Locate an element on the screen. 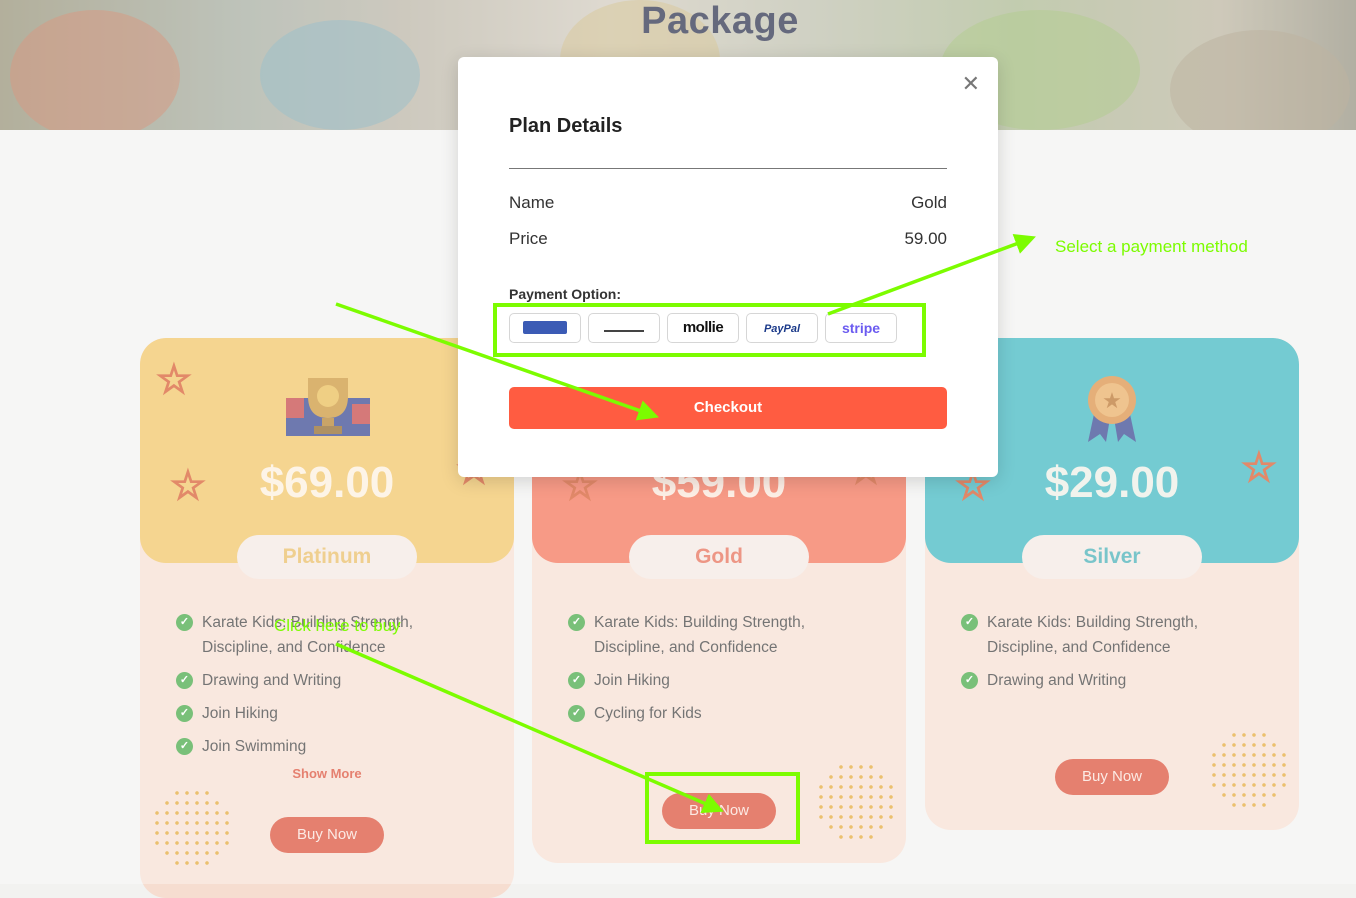  arrow-to-buy-now is located at coordinates (529, 727).